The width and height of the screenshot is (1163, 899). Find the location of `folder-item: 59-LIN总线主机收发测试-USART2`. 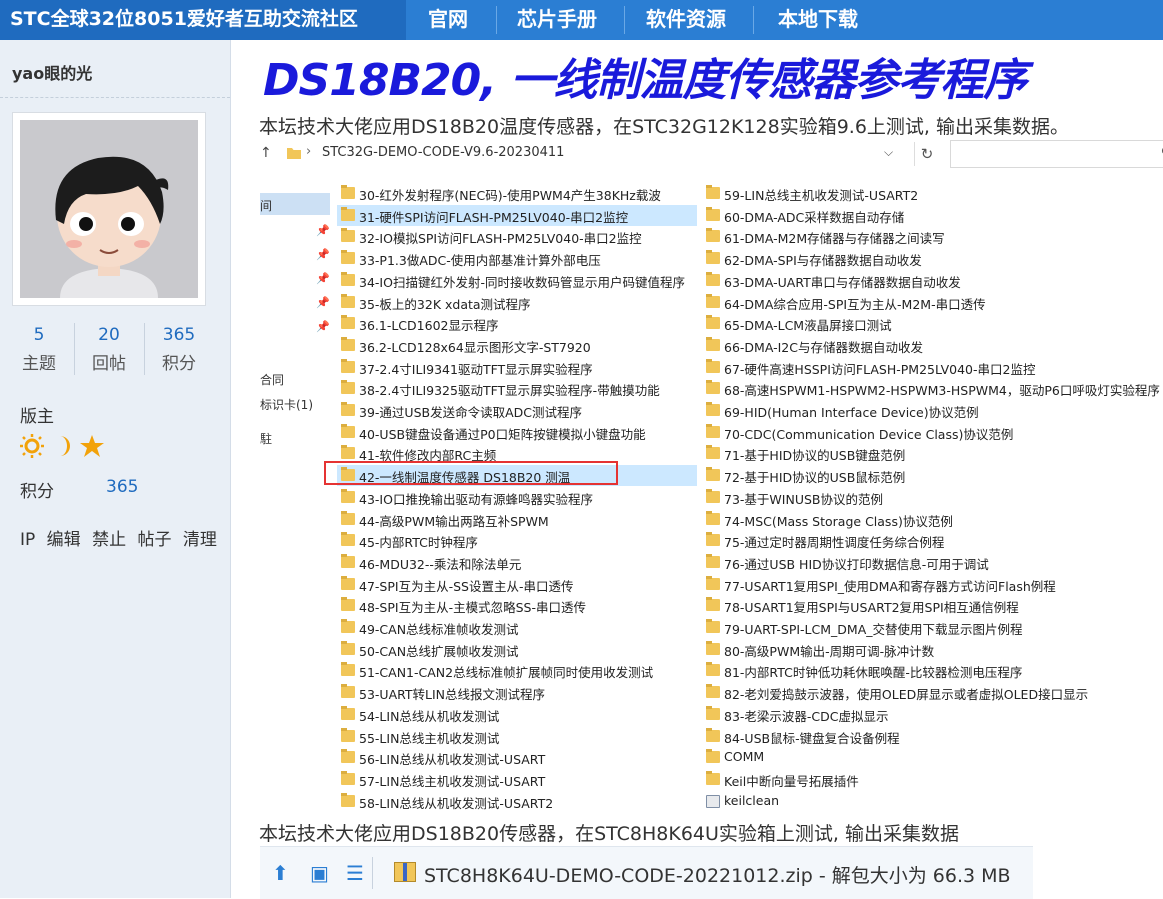

folder-item: 59-LIN总线主机收发测试-USART2 is located at coordinates (882, 193).